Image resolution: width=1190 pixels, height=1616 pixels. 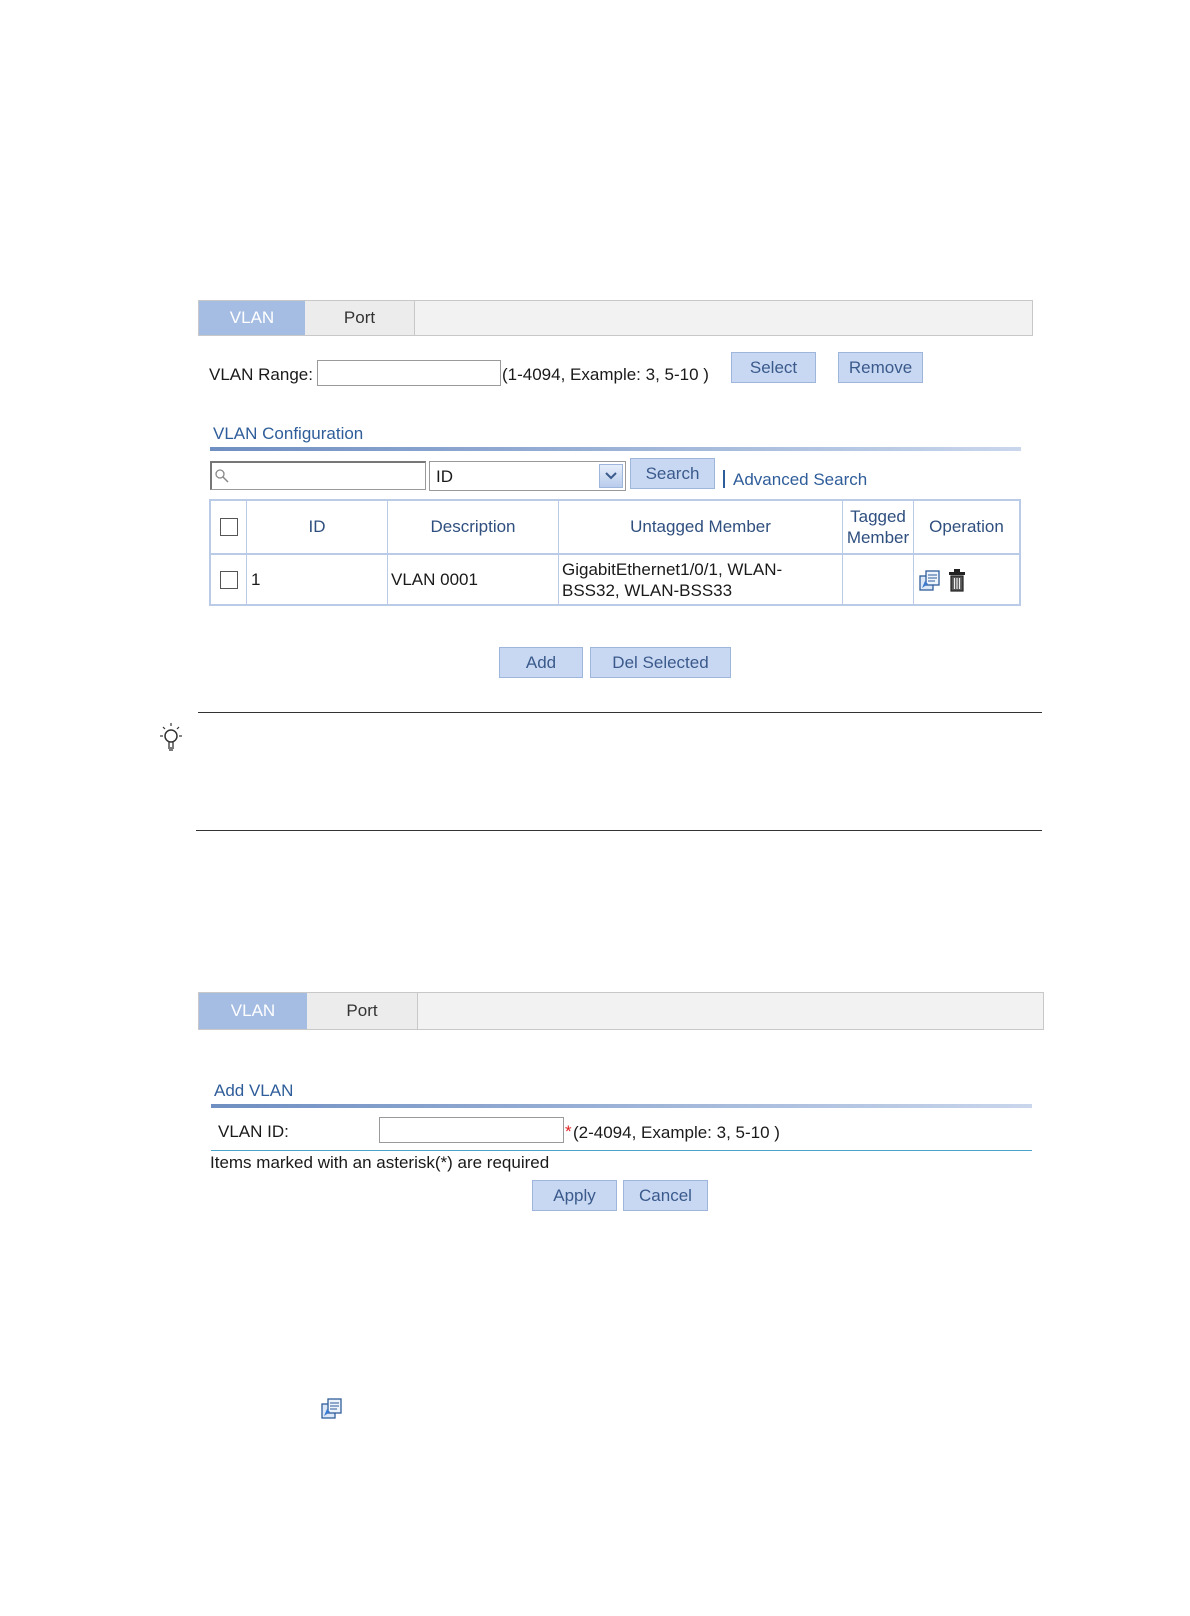 I want to click on lightbulb-icon, so click(x=171, y=737).